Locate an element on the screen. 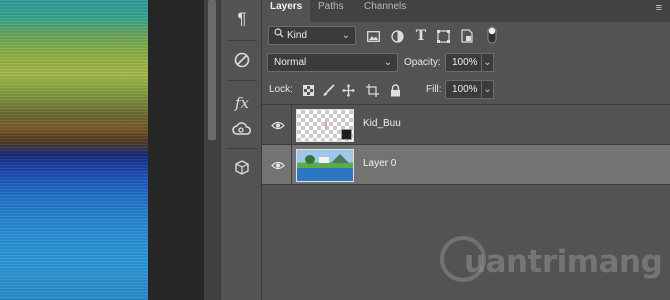 The height and width of the screenshot is (300, 670). layer-thumbnail-transparent is located at coordinates (325, 125).